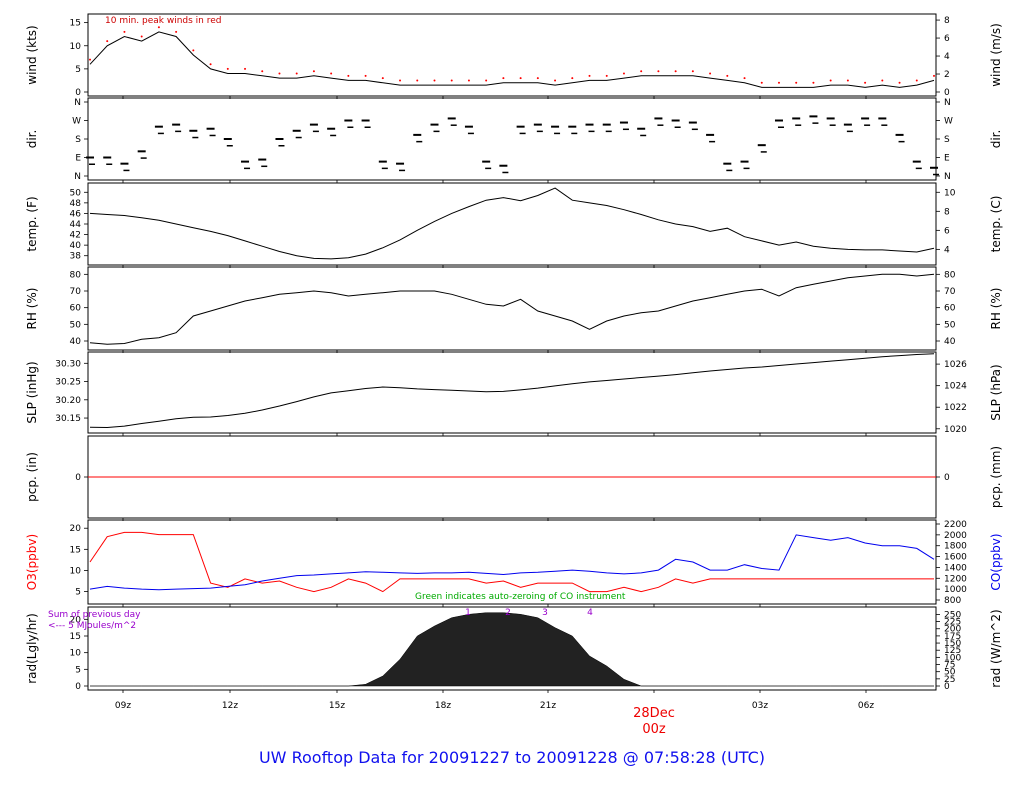 Image resolution: width=1024 pixels, height=804 pixels. What do you see at coordinates (443, 706) in the screenshot?
I see `xtick-label: 18z` at bounding box center [443, 706].